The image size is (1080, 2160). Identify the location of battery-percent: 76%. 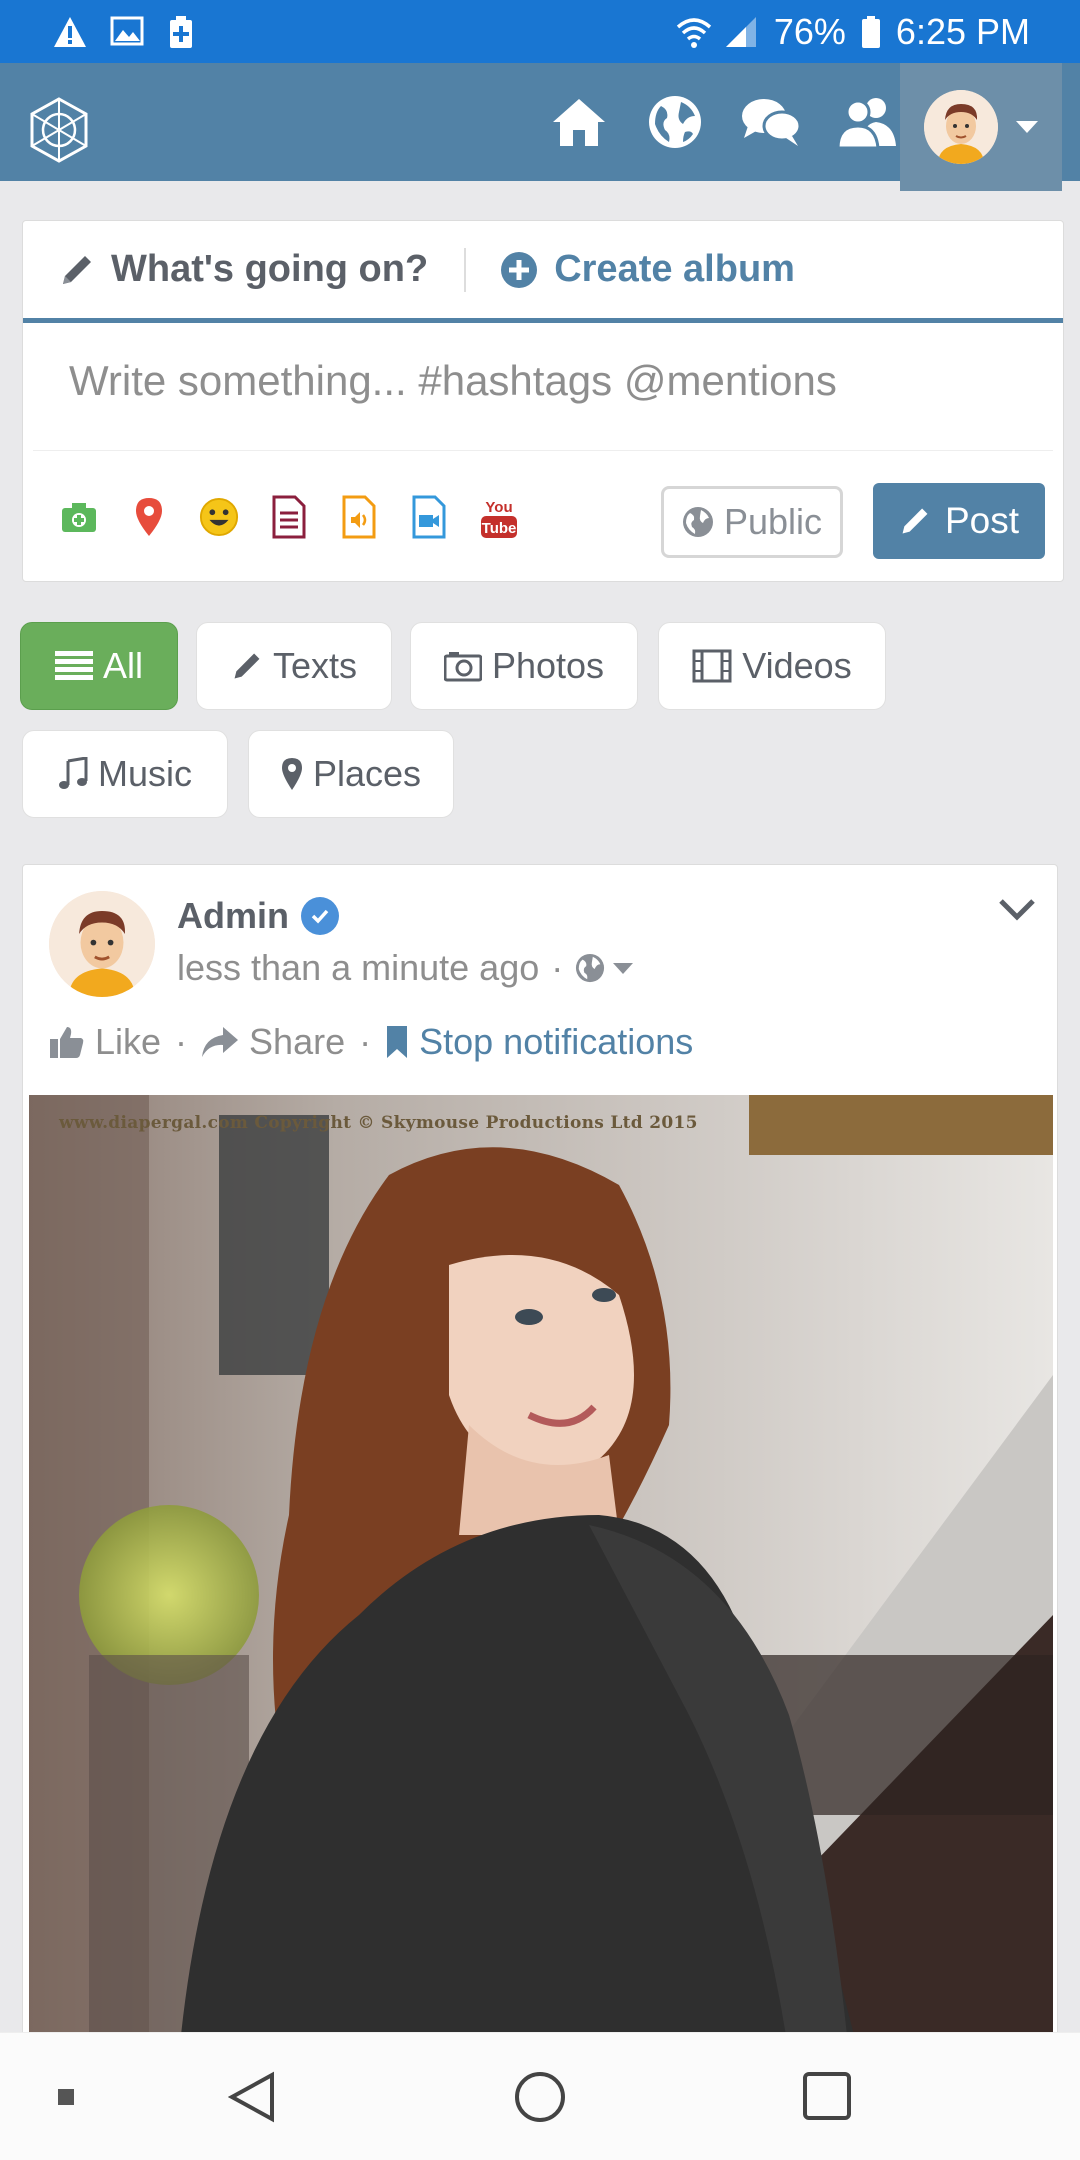
(809, 31).